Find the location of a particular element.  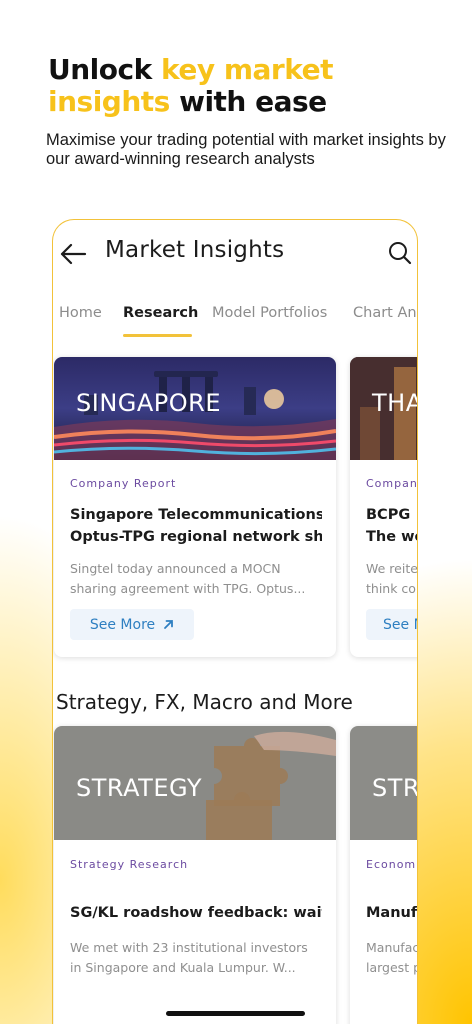

card-summary-line: think co is located at coordinates (391, 588).